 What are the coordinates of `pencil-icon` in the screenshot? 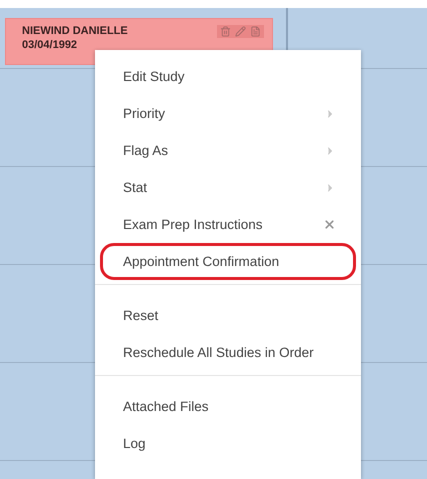 It's located at (240, 31).